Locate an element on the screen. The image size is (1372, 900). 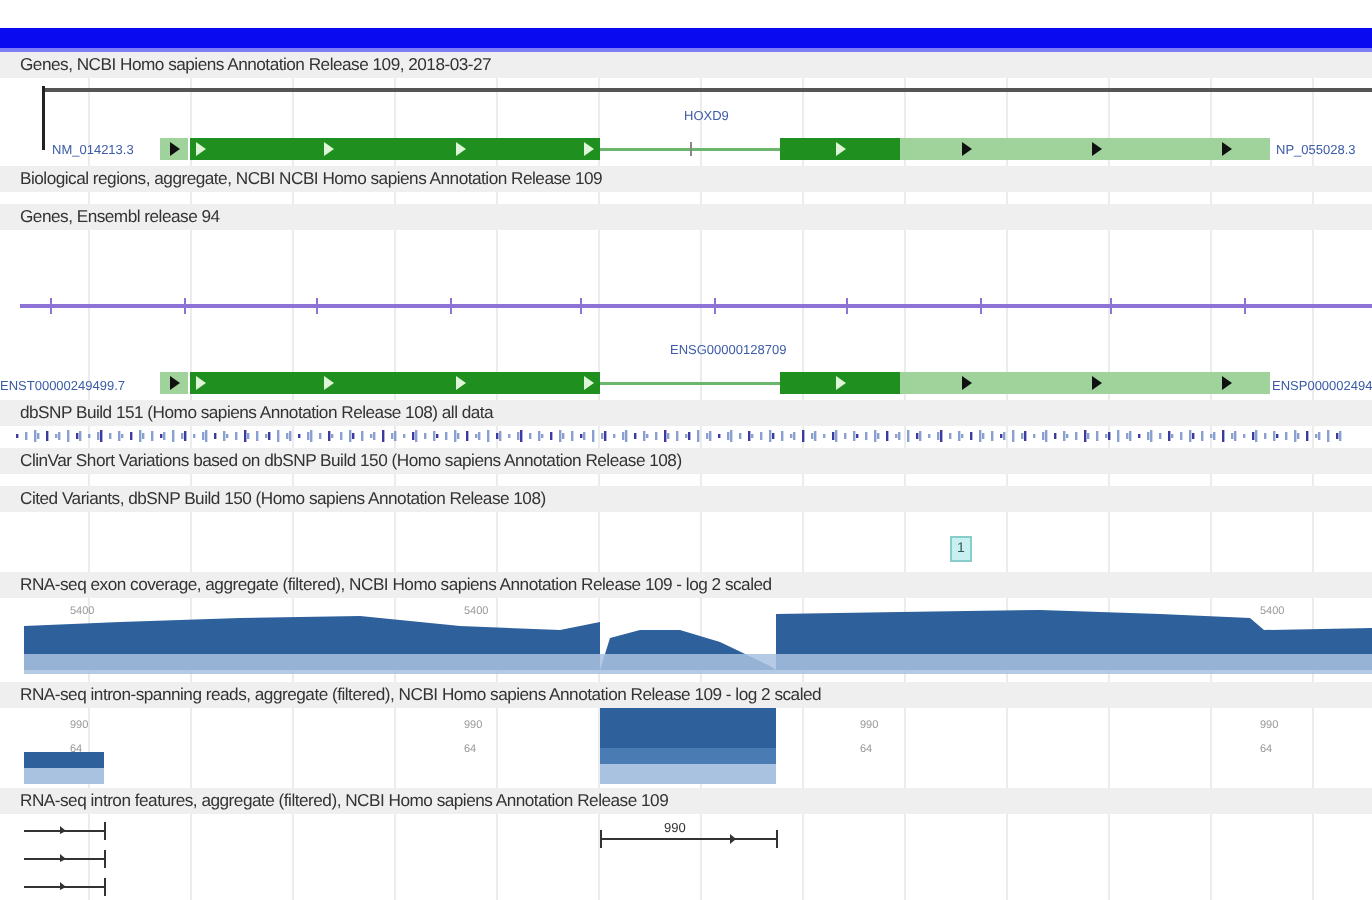
track-title: Genes, Ensembl release 94 is located at coordinates (686, 217).